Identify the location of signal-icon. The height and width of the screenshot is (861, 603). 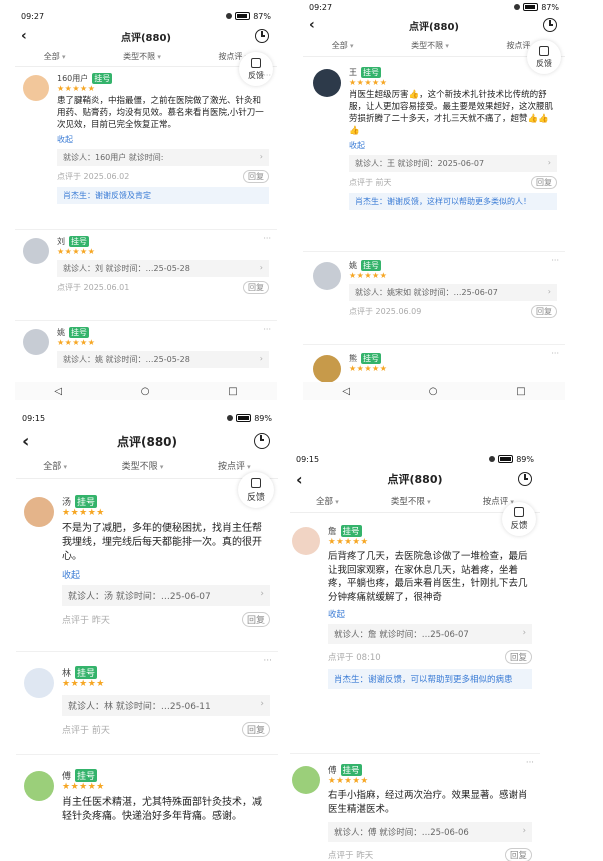
(230, 418).